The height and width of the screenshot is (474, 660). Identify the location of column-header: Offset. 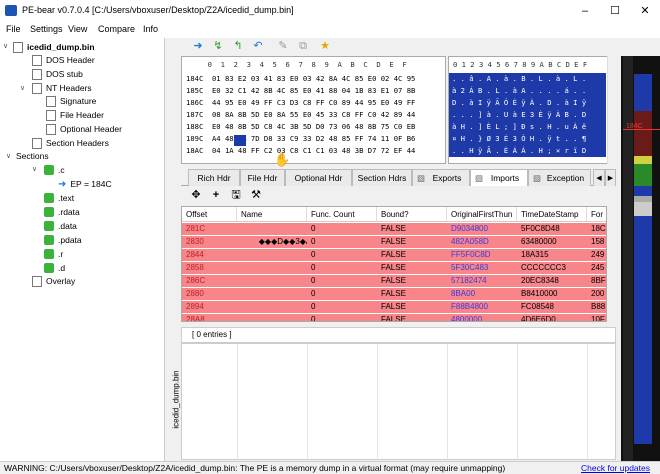
(209, 214).